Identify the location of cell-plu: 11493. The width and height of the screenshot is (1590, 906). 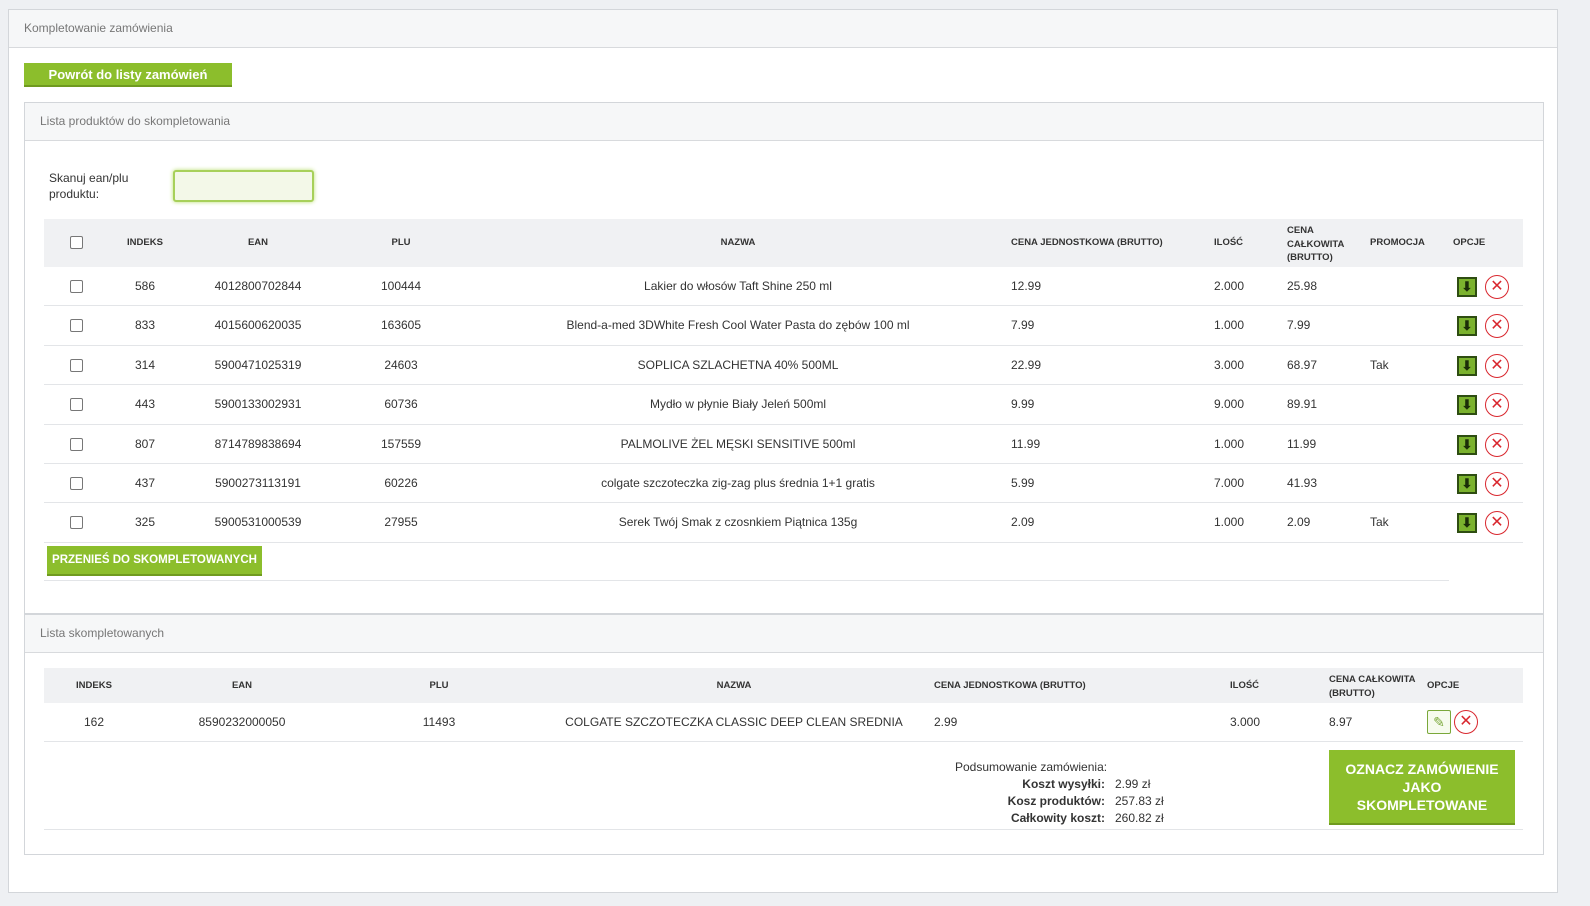
(439, 722).